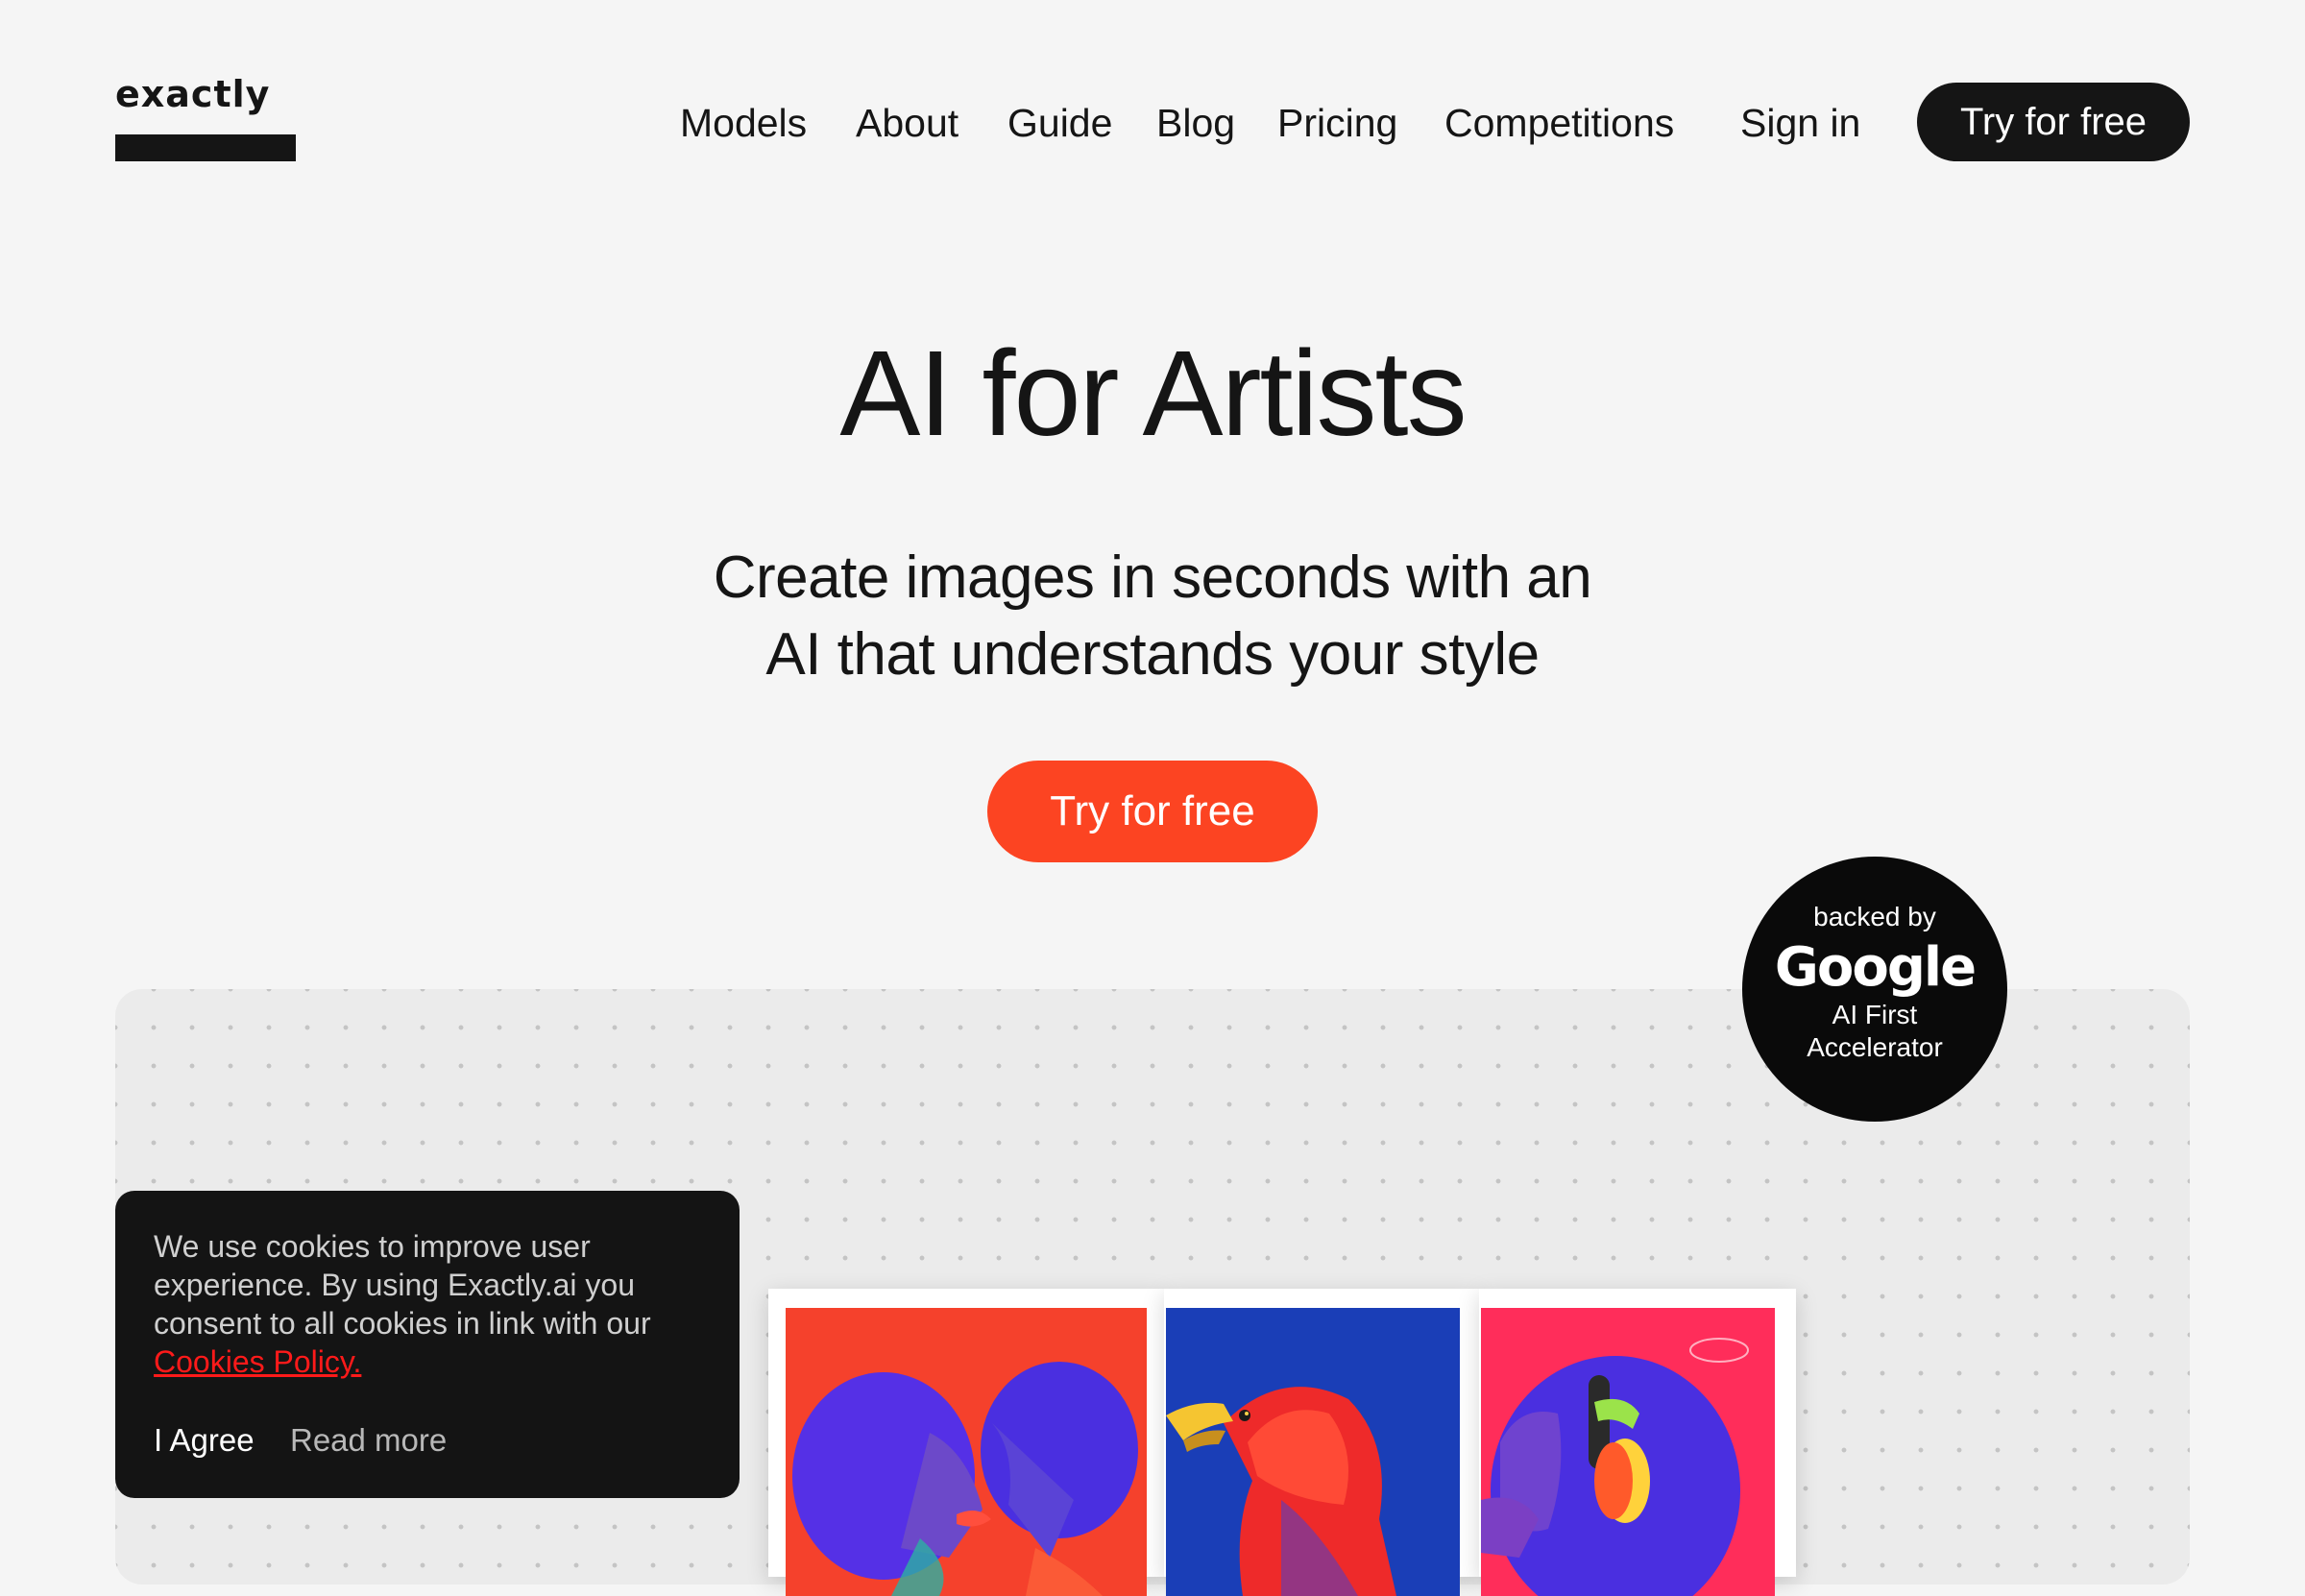  What do you see at coordinates (1313, 1452) in the screenshot?
I see `artwork-eagle-image` at bounding box center [1313, 1452].